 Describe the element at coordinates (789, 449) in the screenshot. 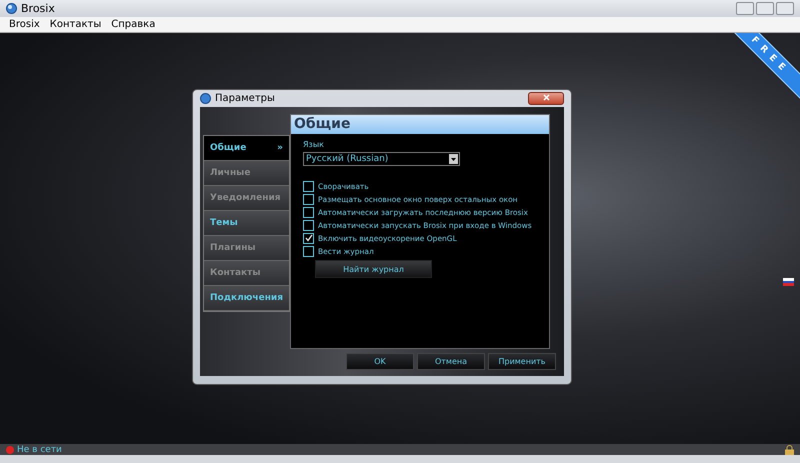

I see `lock-icon` at that location.